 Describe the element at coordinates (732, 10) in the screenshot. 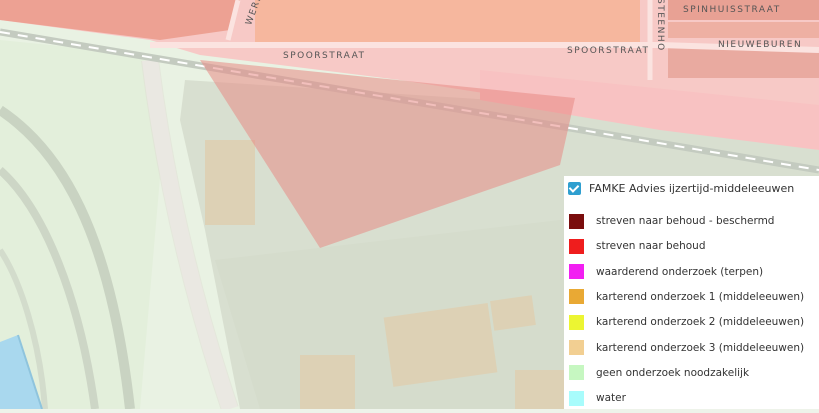

I see `label-spinhuisstraat: SPINHUISSTRAAT` at that location.